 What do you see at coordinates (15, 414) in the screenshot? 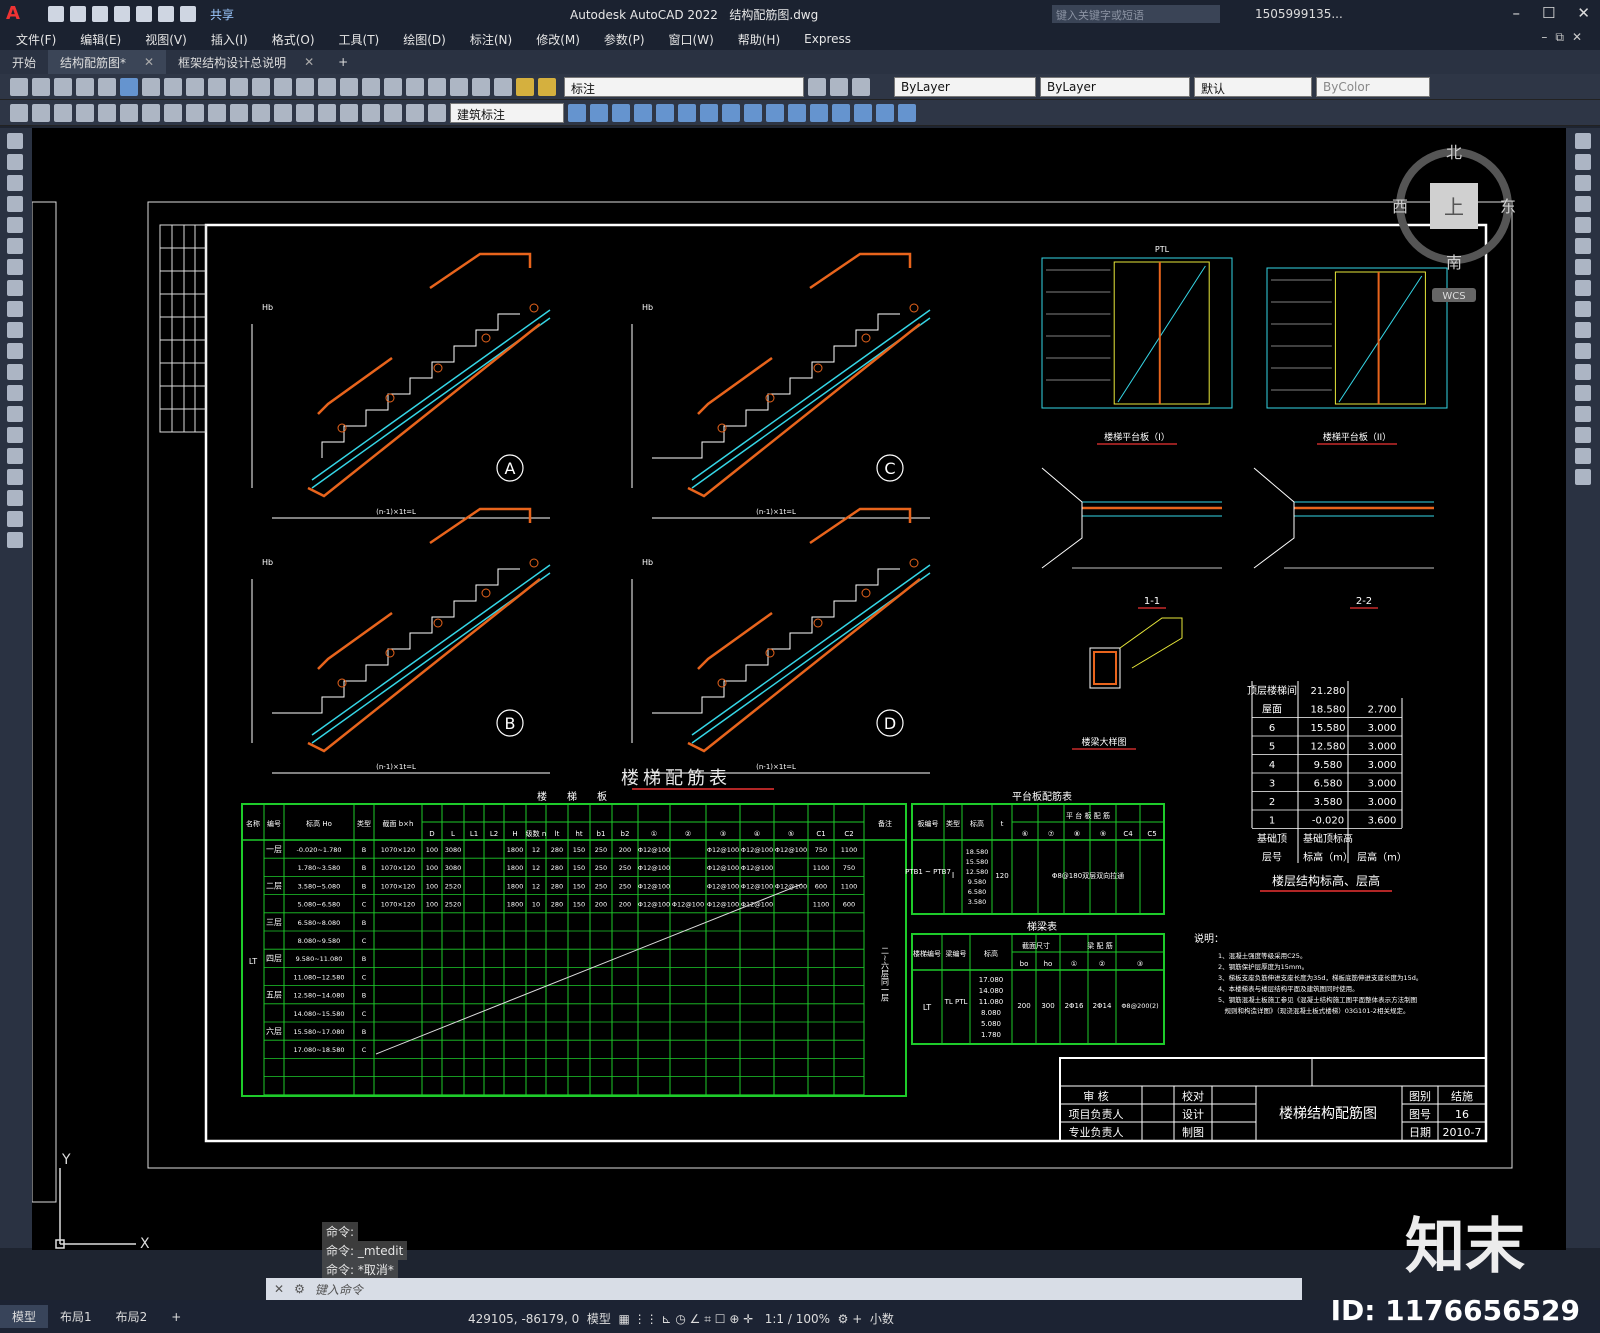
I see `point-icon` at bounding box center [15, 414].